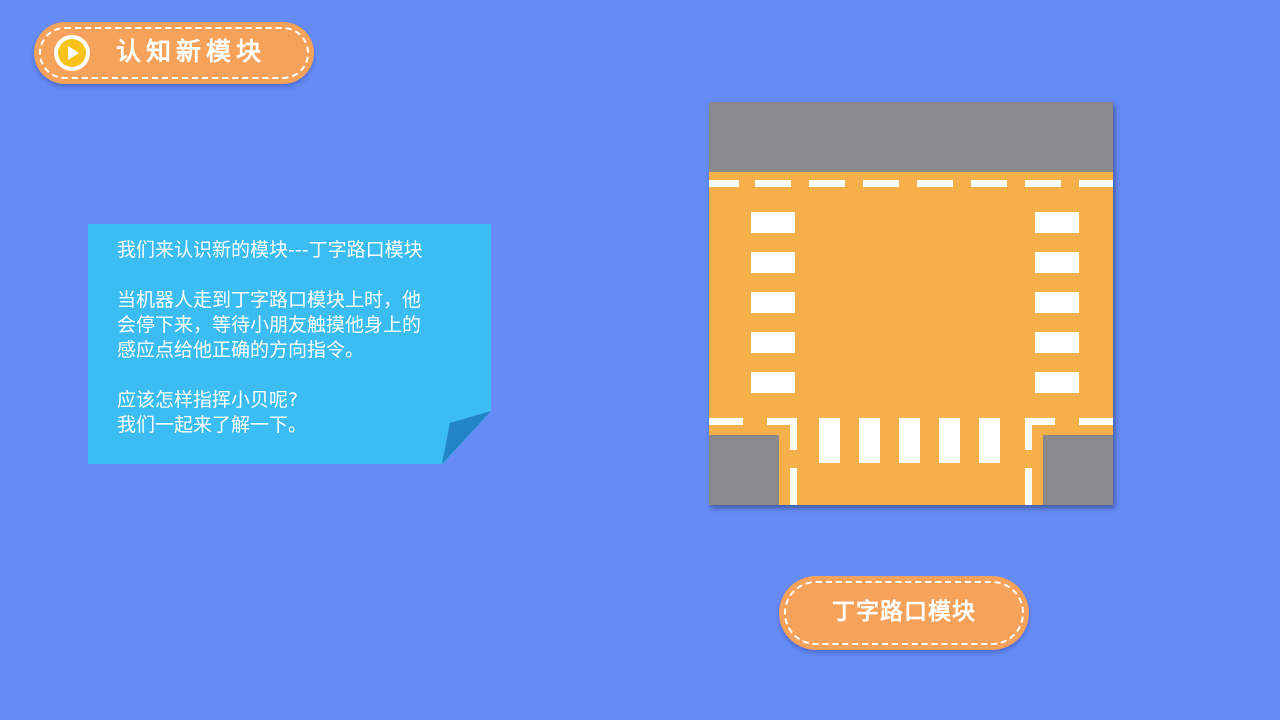 Image resolution: width=1280 pixels, height=720 pixels. I want to click on note-line: 当机器人走到丁字路口模块上时，他, so click(269, 300).